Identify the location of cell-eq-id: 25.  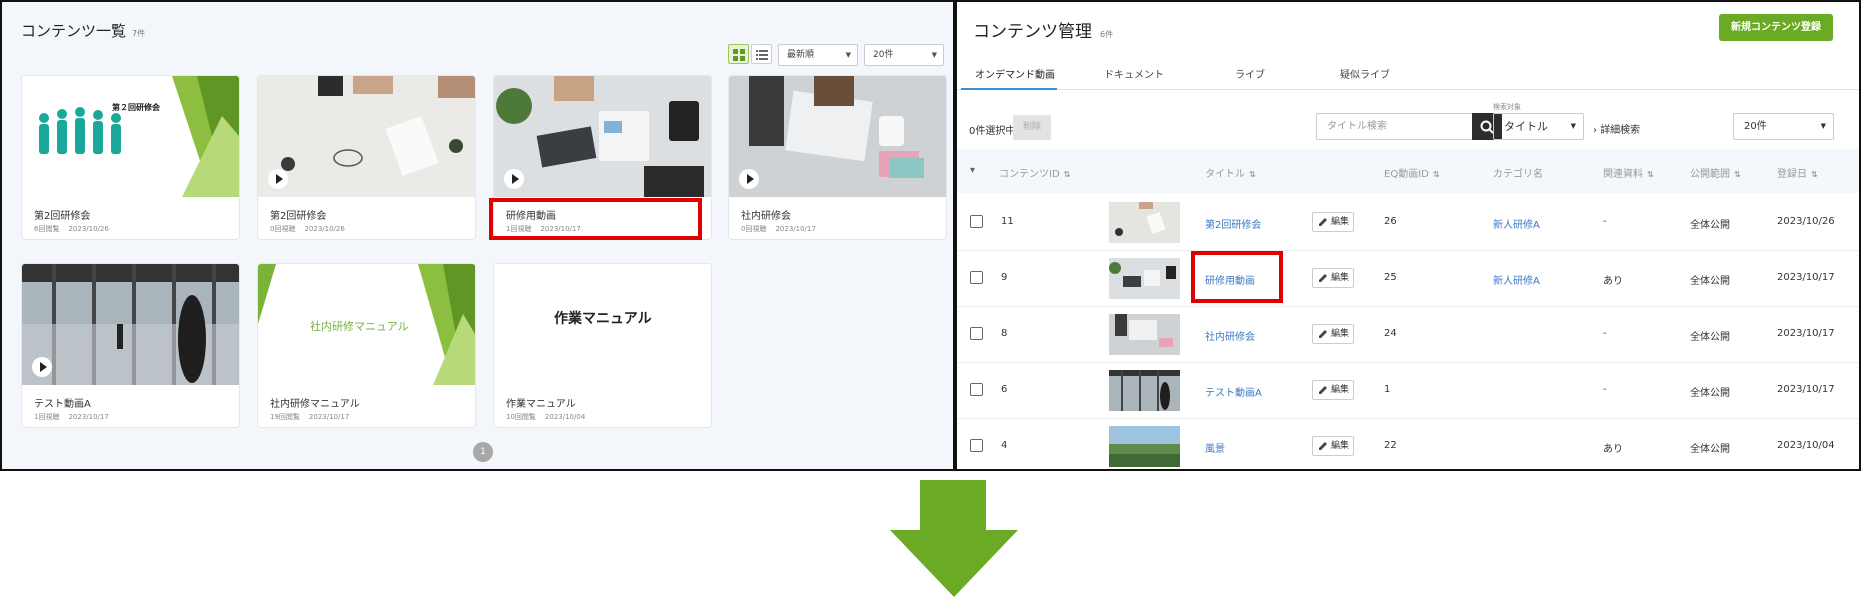
(1390, 277).